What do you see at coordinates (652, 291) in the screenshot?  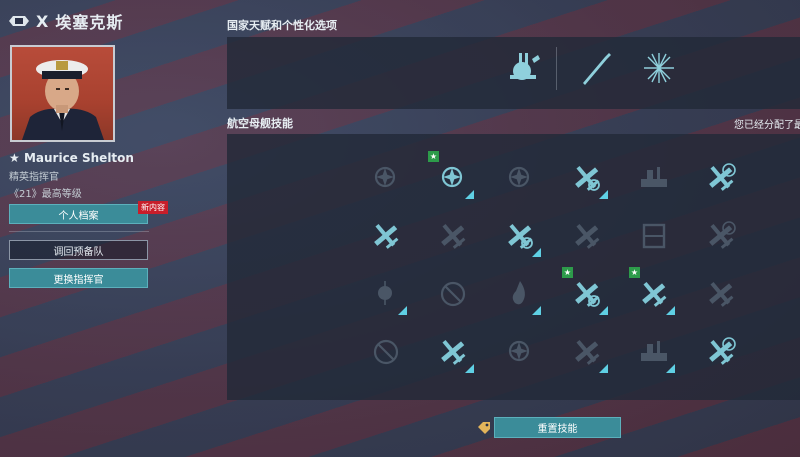 I see `skill-squadron-armor-slot: ★` at bounding box center [652, 291].